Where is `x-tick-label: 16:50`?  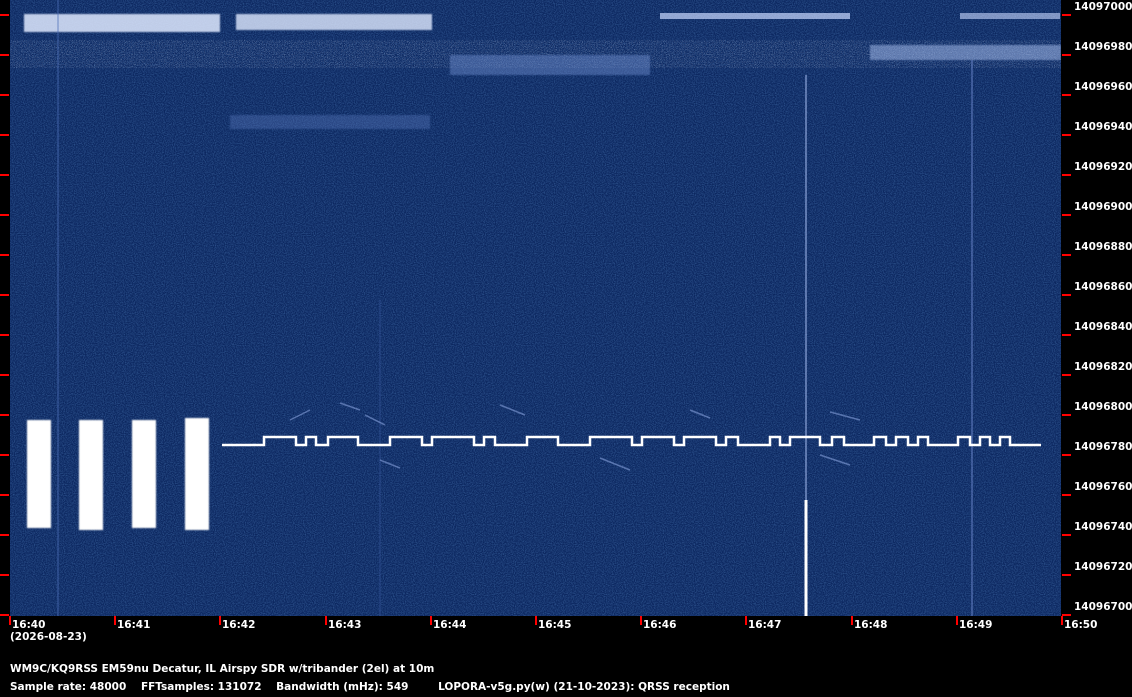 x-tick-label: 16:50 is located at coordinates (1081, 625).